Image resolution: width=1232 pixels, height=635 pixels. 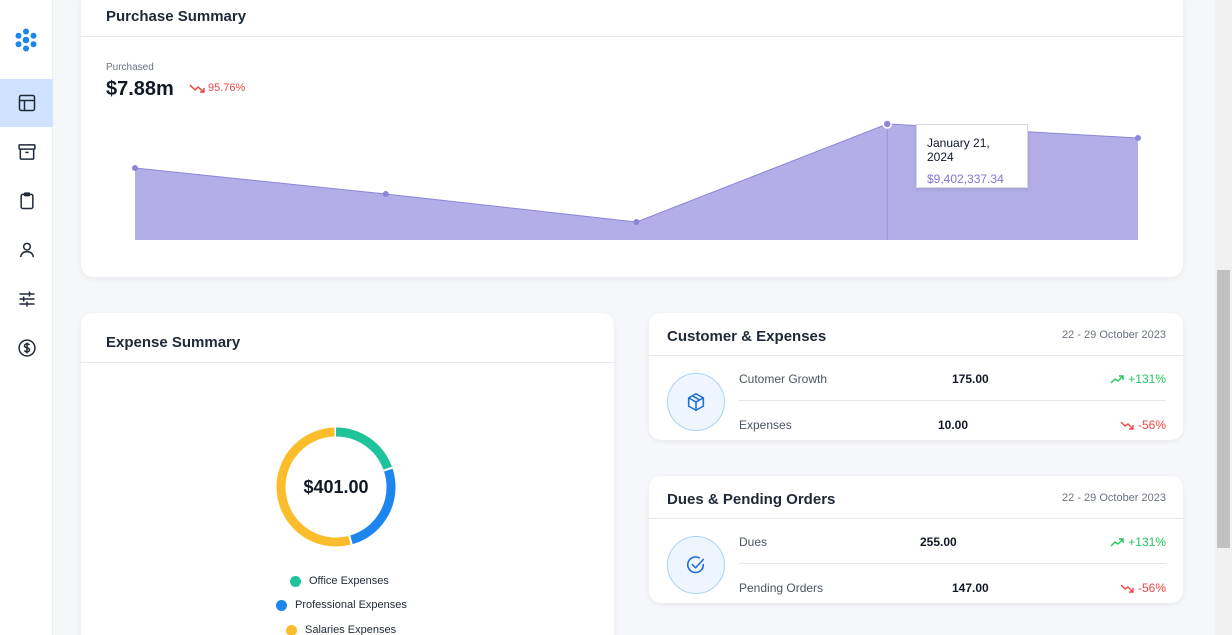 I want to click on tooltip-date: January 21, 2024, so click(x=958, y=150).